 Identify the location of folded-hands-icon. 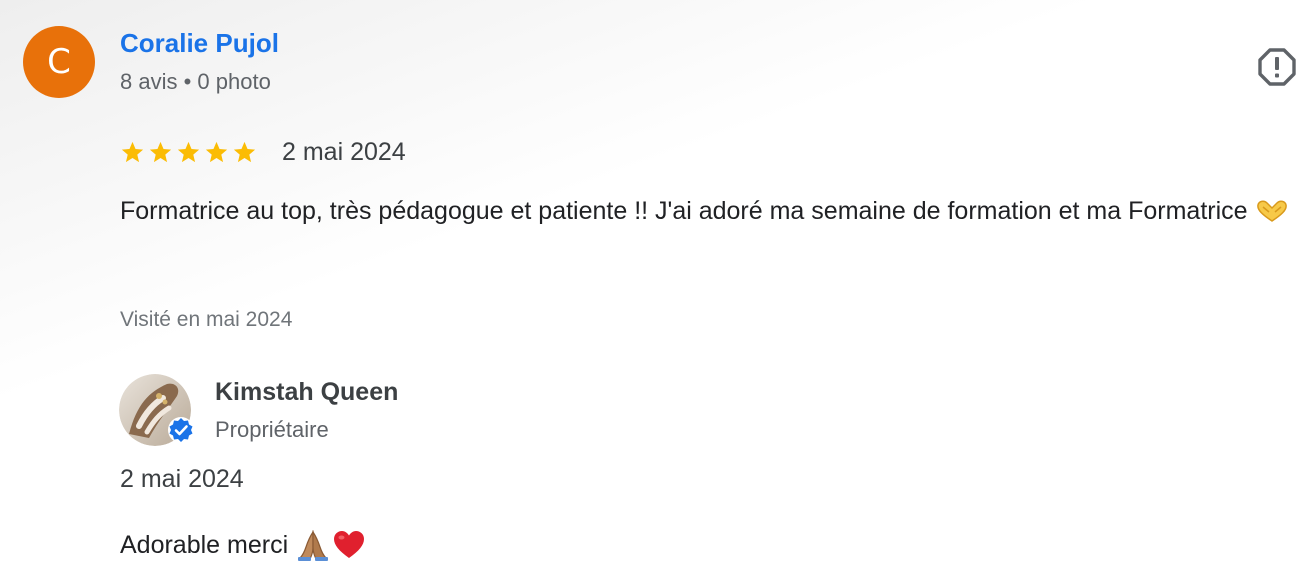
(313, 545).